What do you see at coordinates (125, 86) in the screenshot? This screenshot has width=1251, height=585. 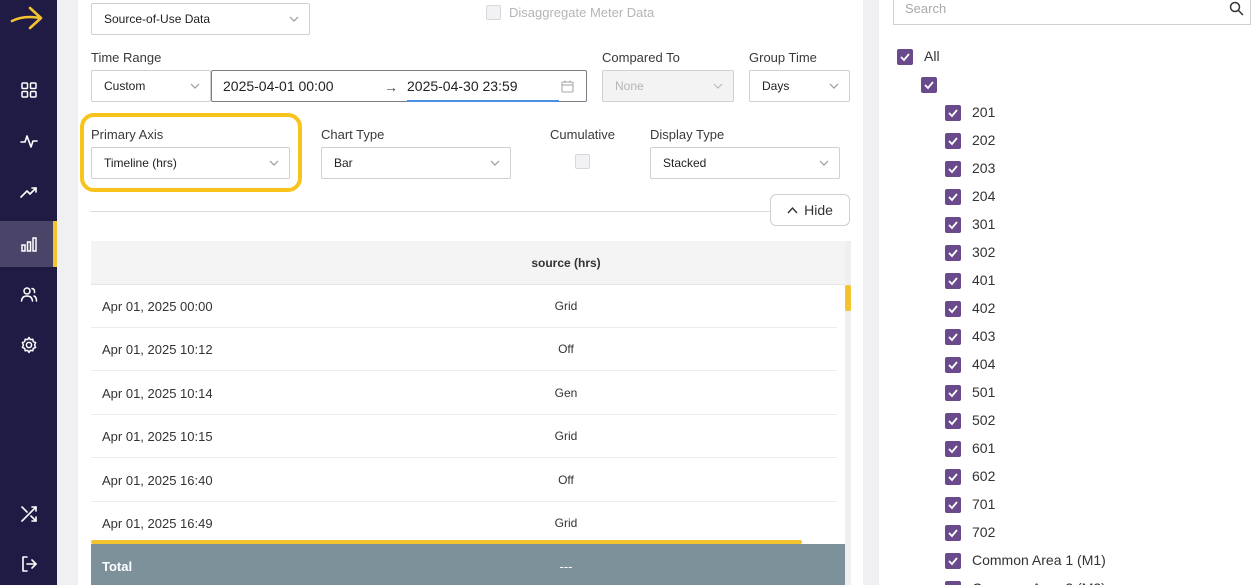 I see `time-range-value: Custom` at bounding box center [125, 86].